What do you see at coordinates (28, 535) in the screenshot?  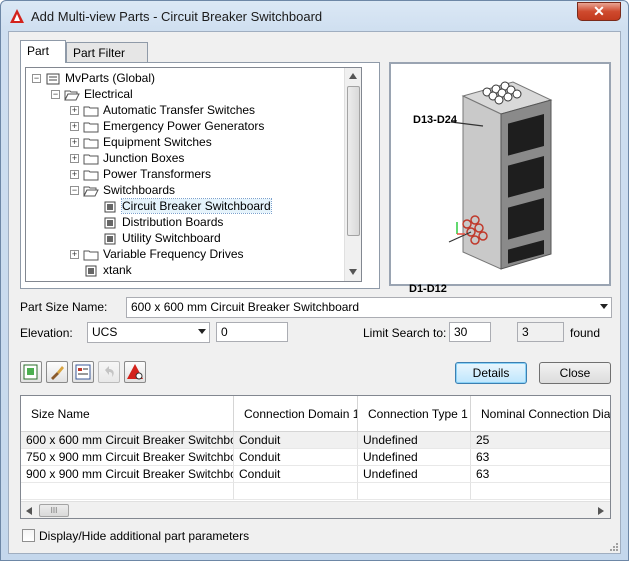 I see `additional-parameters-checkbox` at bounding box center [28, 535].